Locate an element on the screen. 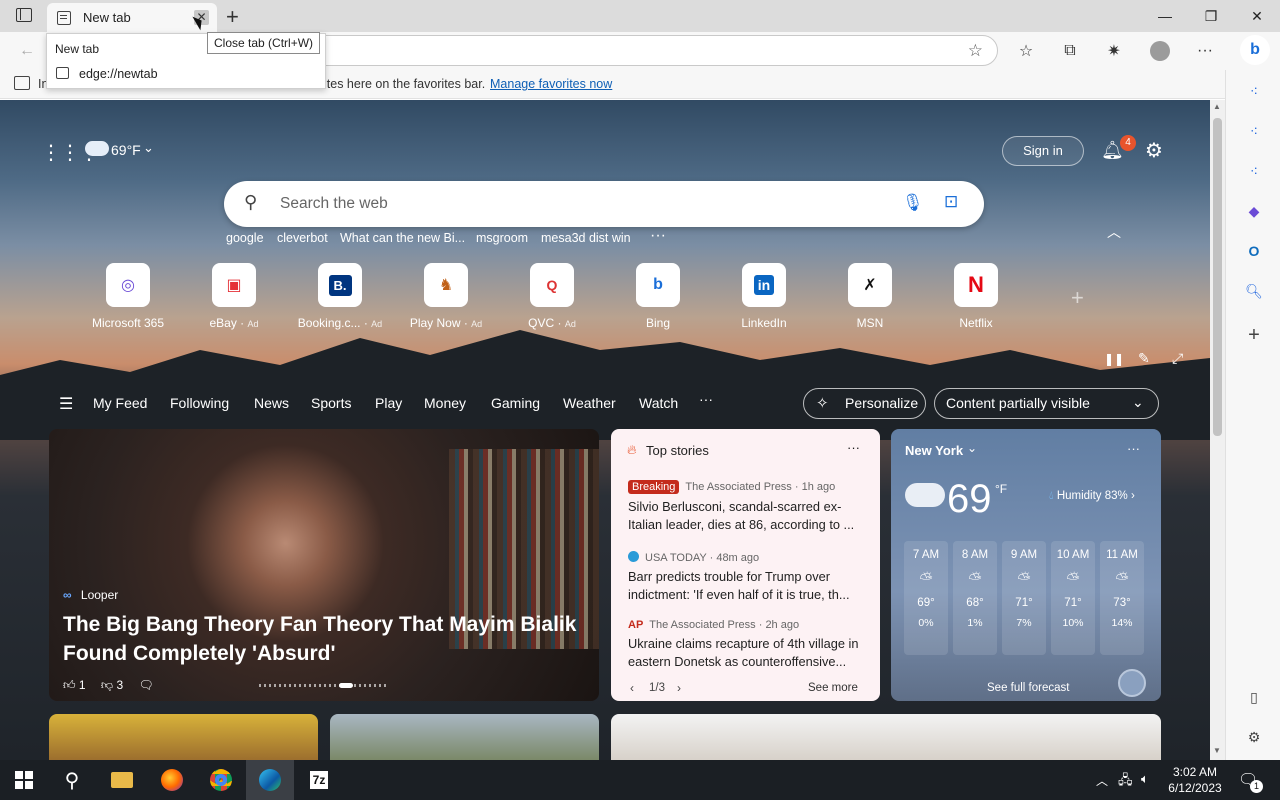  address-bar: ☆ is located at coordinates (634, 50).